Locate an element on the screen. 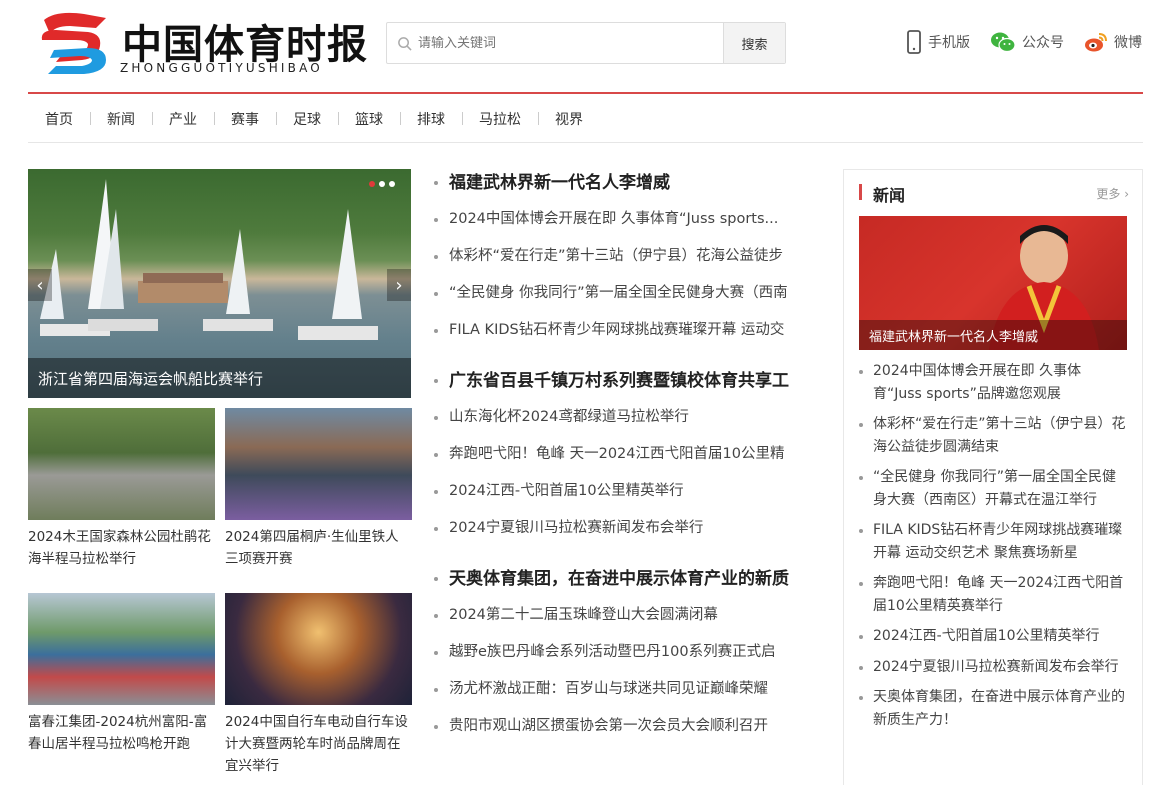 Image resolution: width=1150 pixels, height=785 pixels. sidebar-news-item: 2024宁夏银川马拉松赛新闻发布会举行 is located at coordinates (994, 667).